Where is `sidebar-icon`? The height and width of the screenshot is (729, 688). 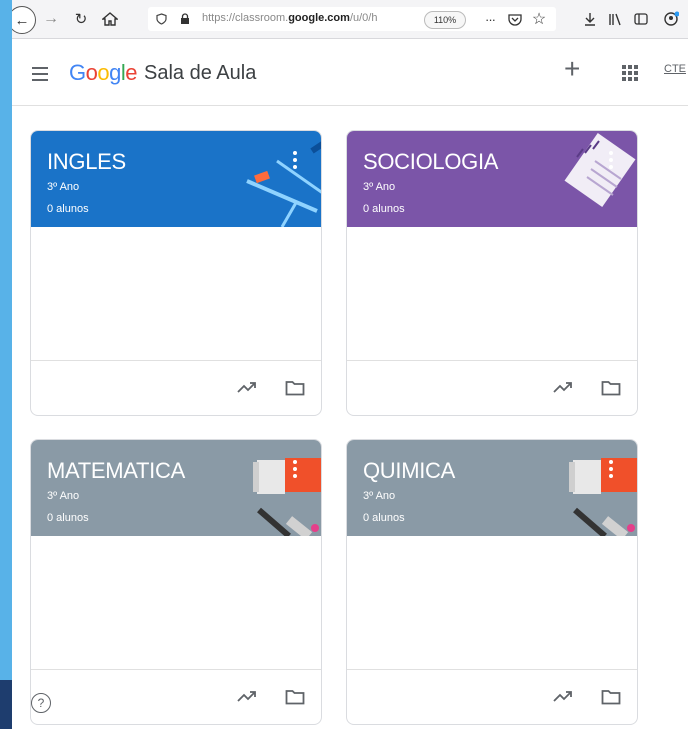
sidebar-icon is located at coordinates (641, 19).